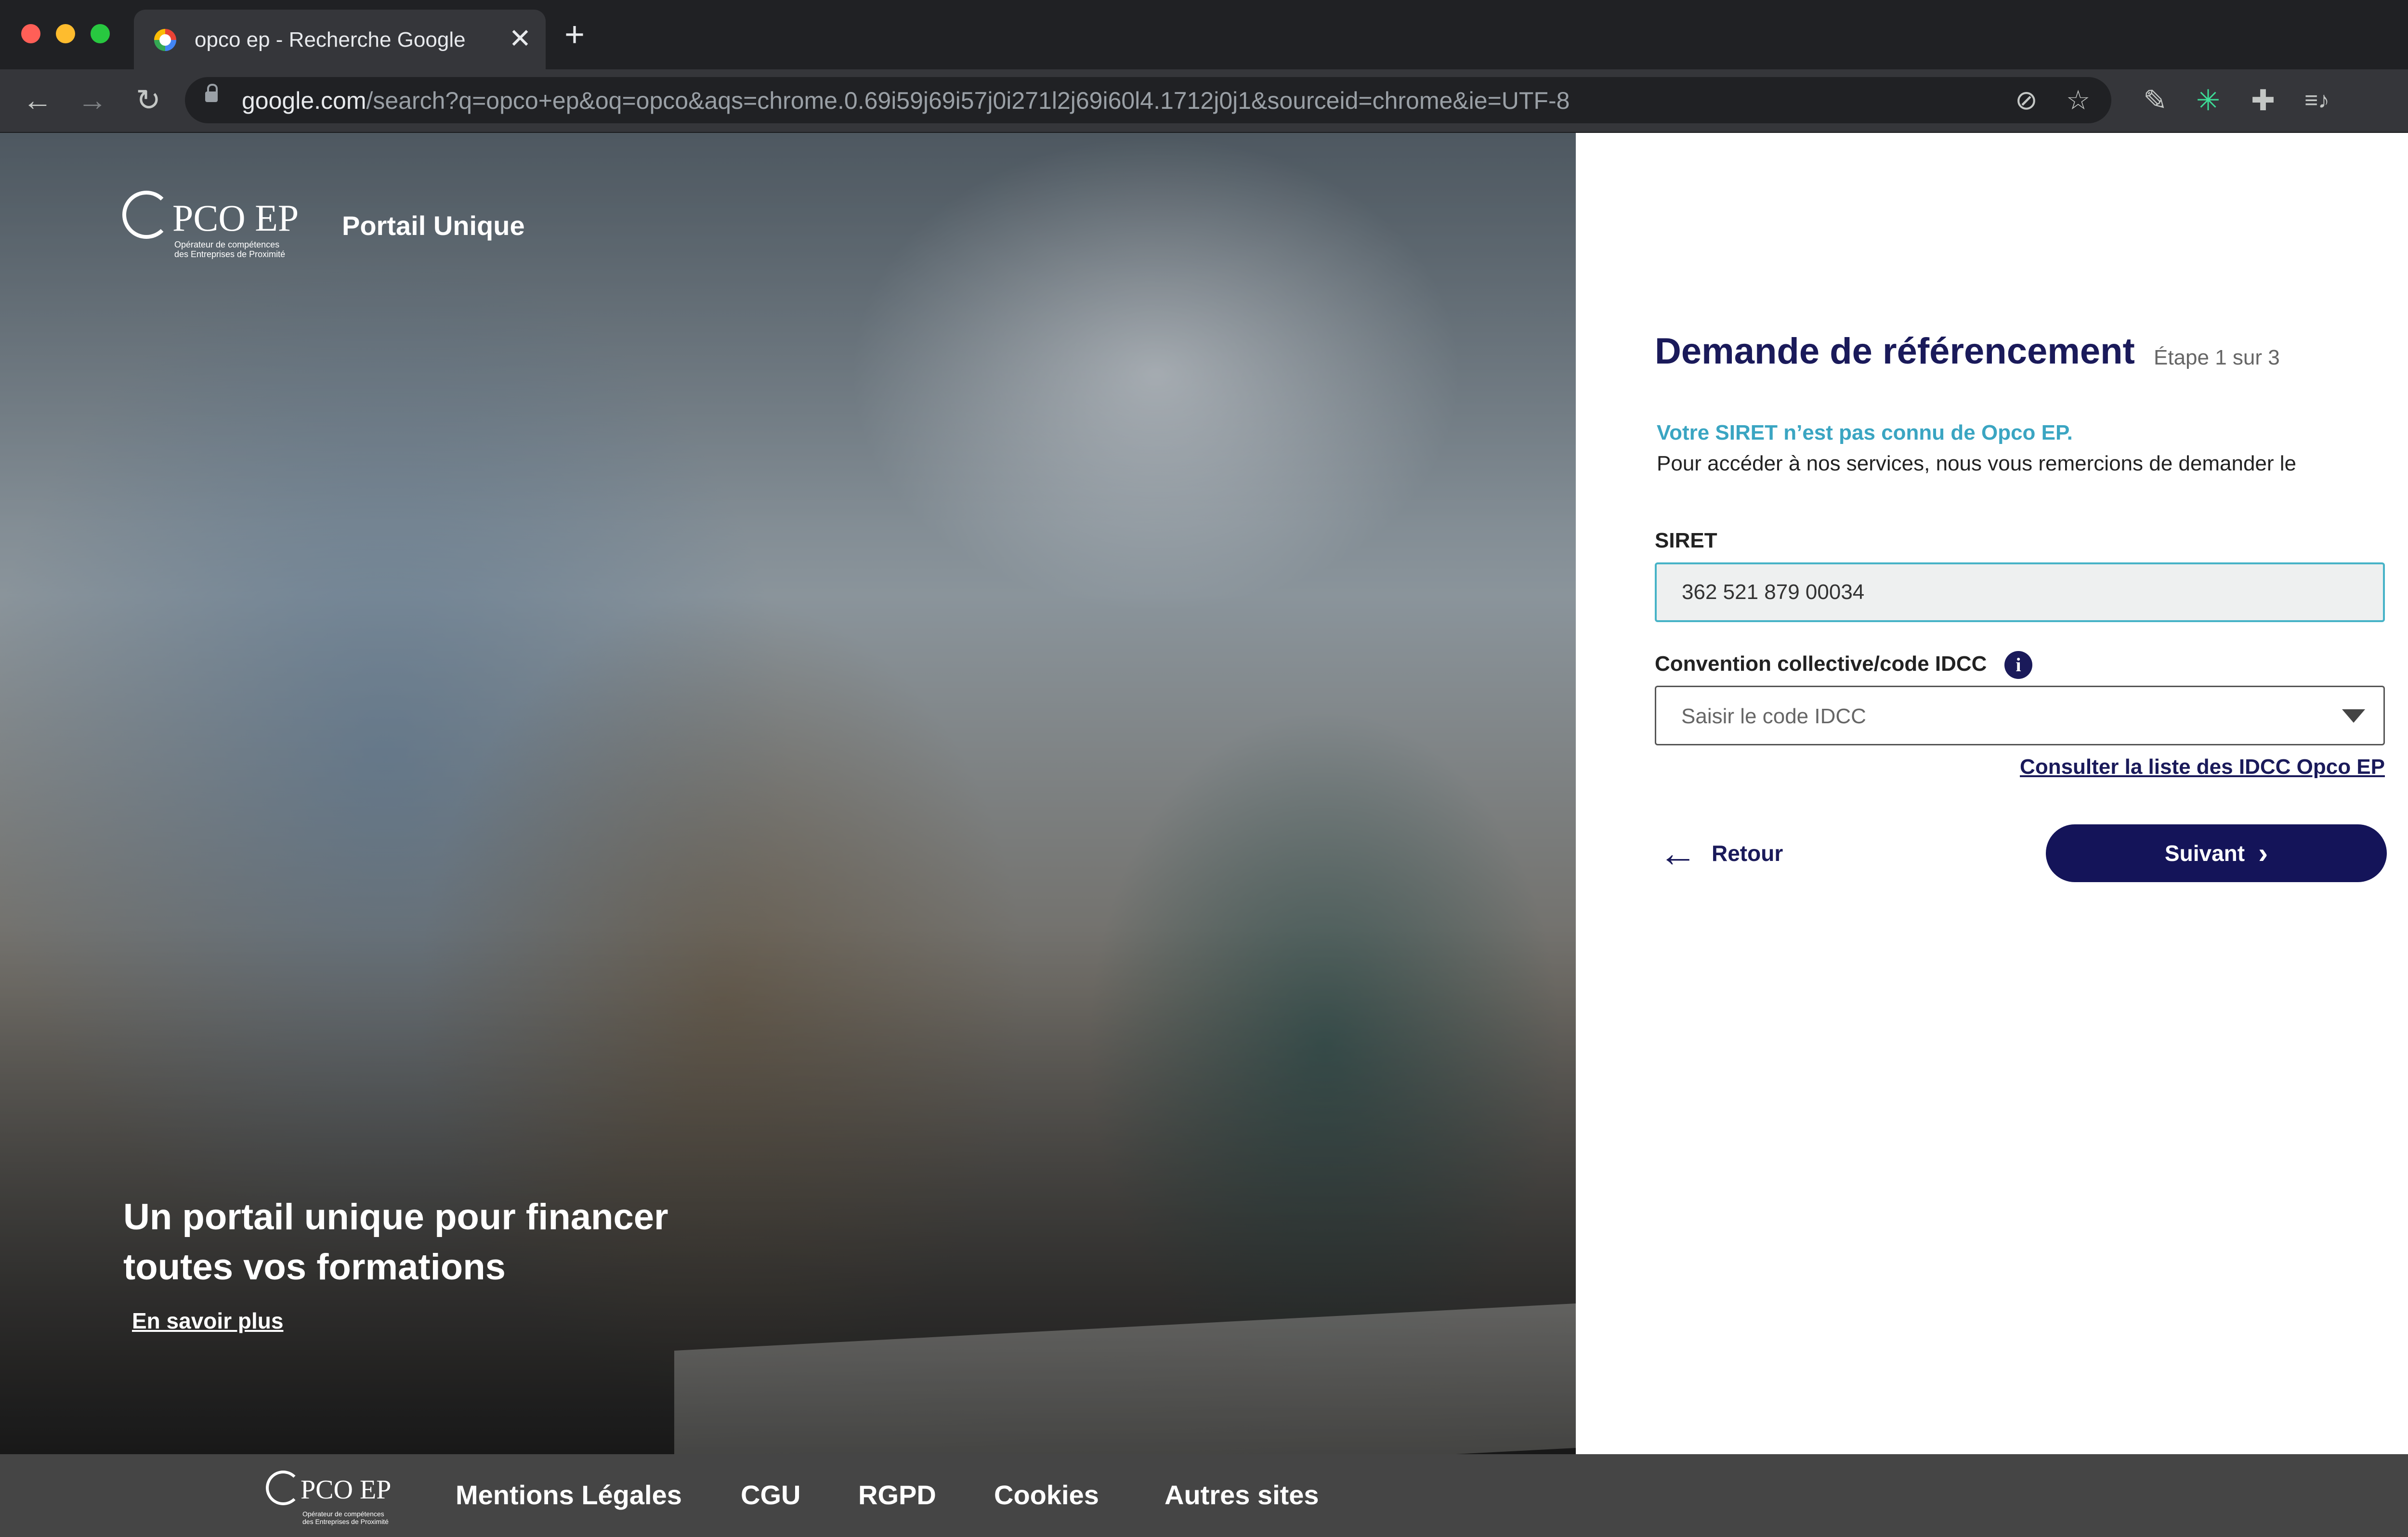 The height and width of the screenshot is (1537, 2408). What do you see at coordinates (330, 40) in the screenshot?
I see `tab-title: opco ep - Recherche Google` at bounding box center [330, 40].